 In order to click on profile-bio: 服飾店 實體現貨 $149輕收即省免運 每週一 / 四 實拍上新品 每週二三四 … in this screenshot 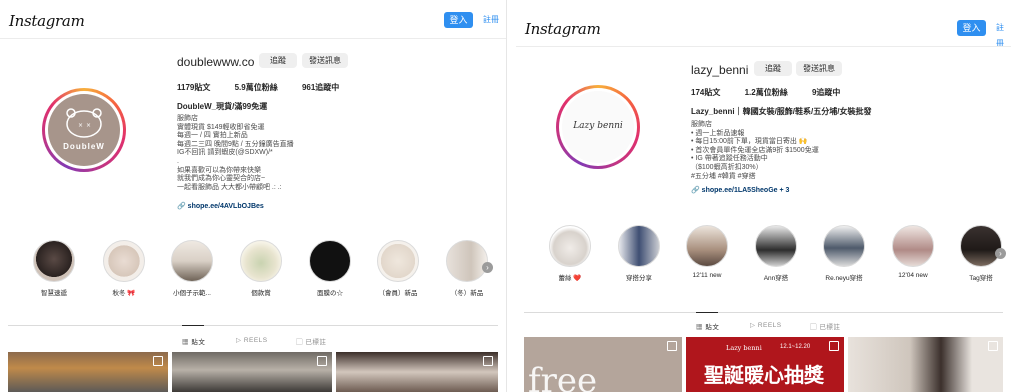, I will do `click(235, 153)`.